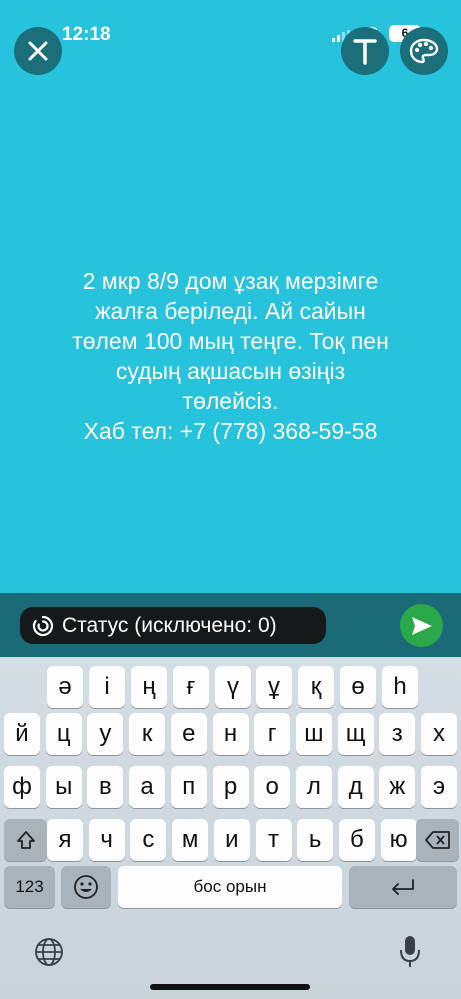 This screenshot has height=999, width=461. Describe the element at coordinates (230, 887) in the screenshot. I see `space-key: бос орын` at that location.